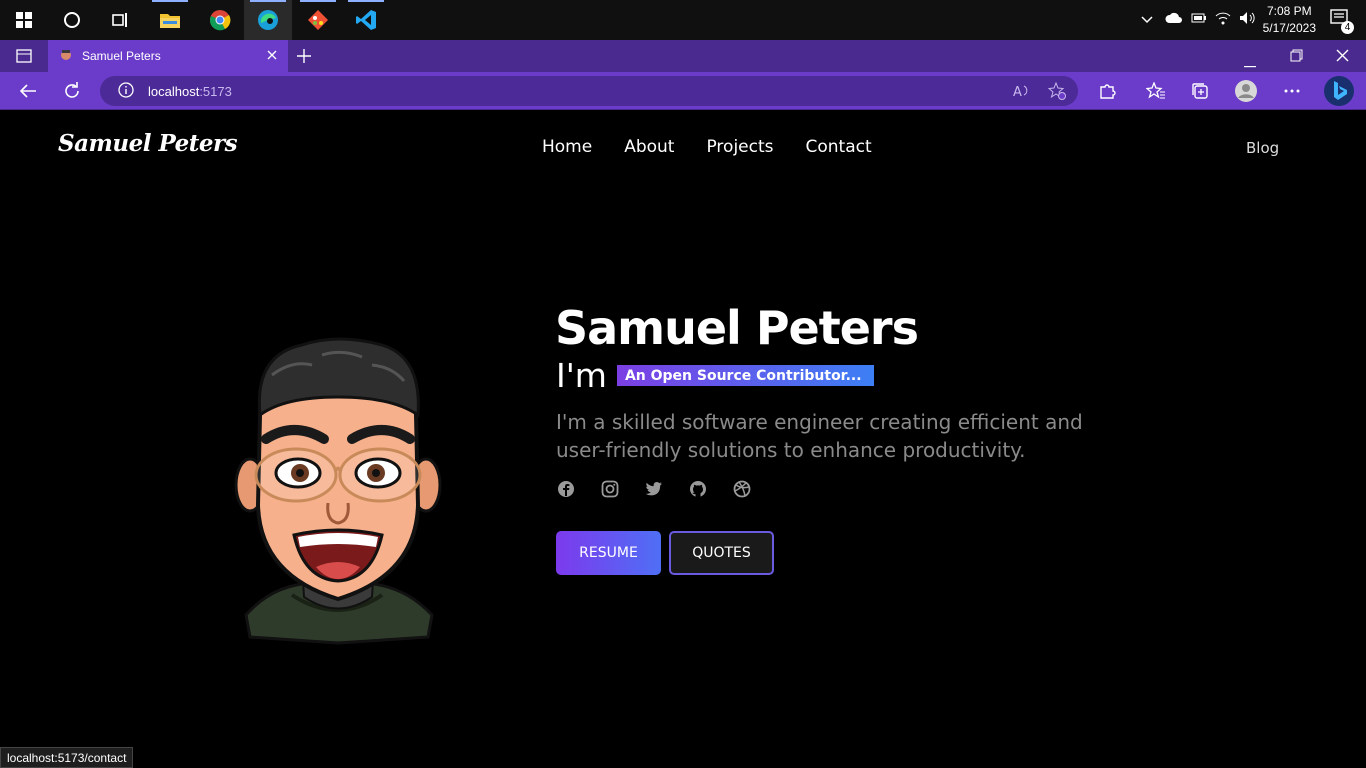 Image resolution: width=1366 pixels, height=768 pixels. What do you see at coordinates (1199, 20) in the screenshot?
I see `battery-icon` at bounding box center [1199, 20].